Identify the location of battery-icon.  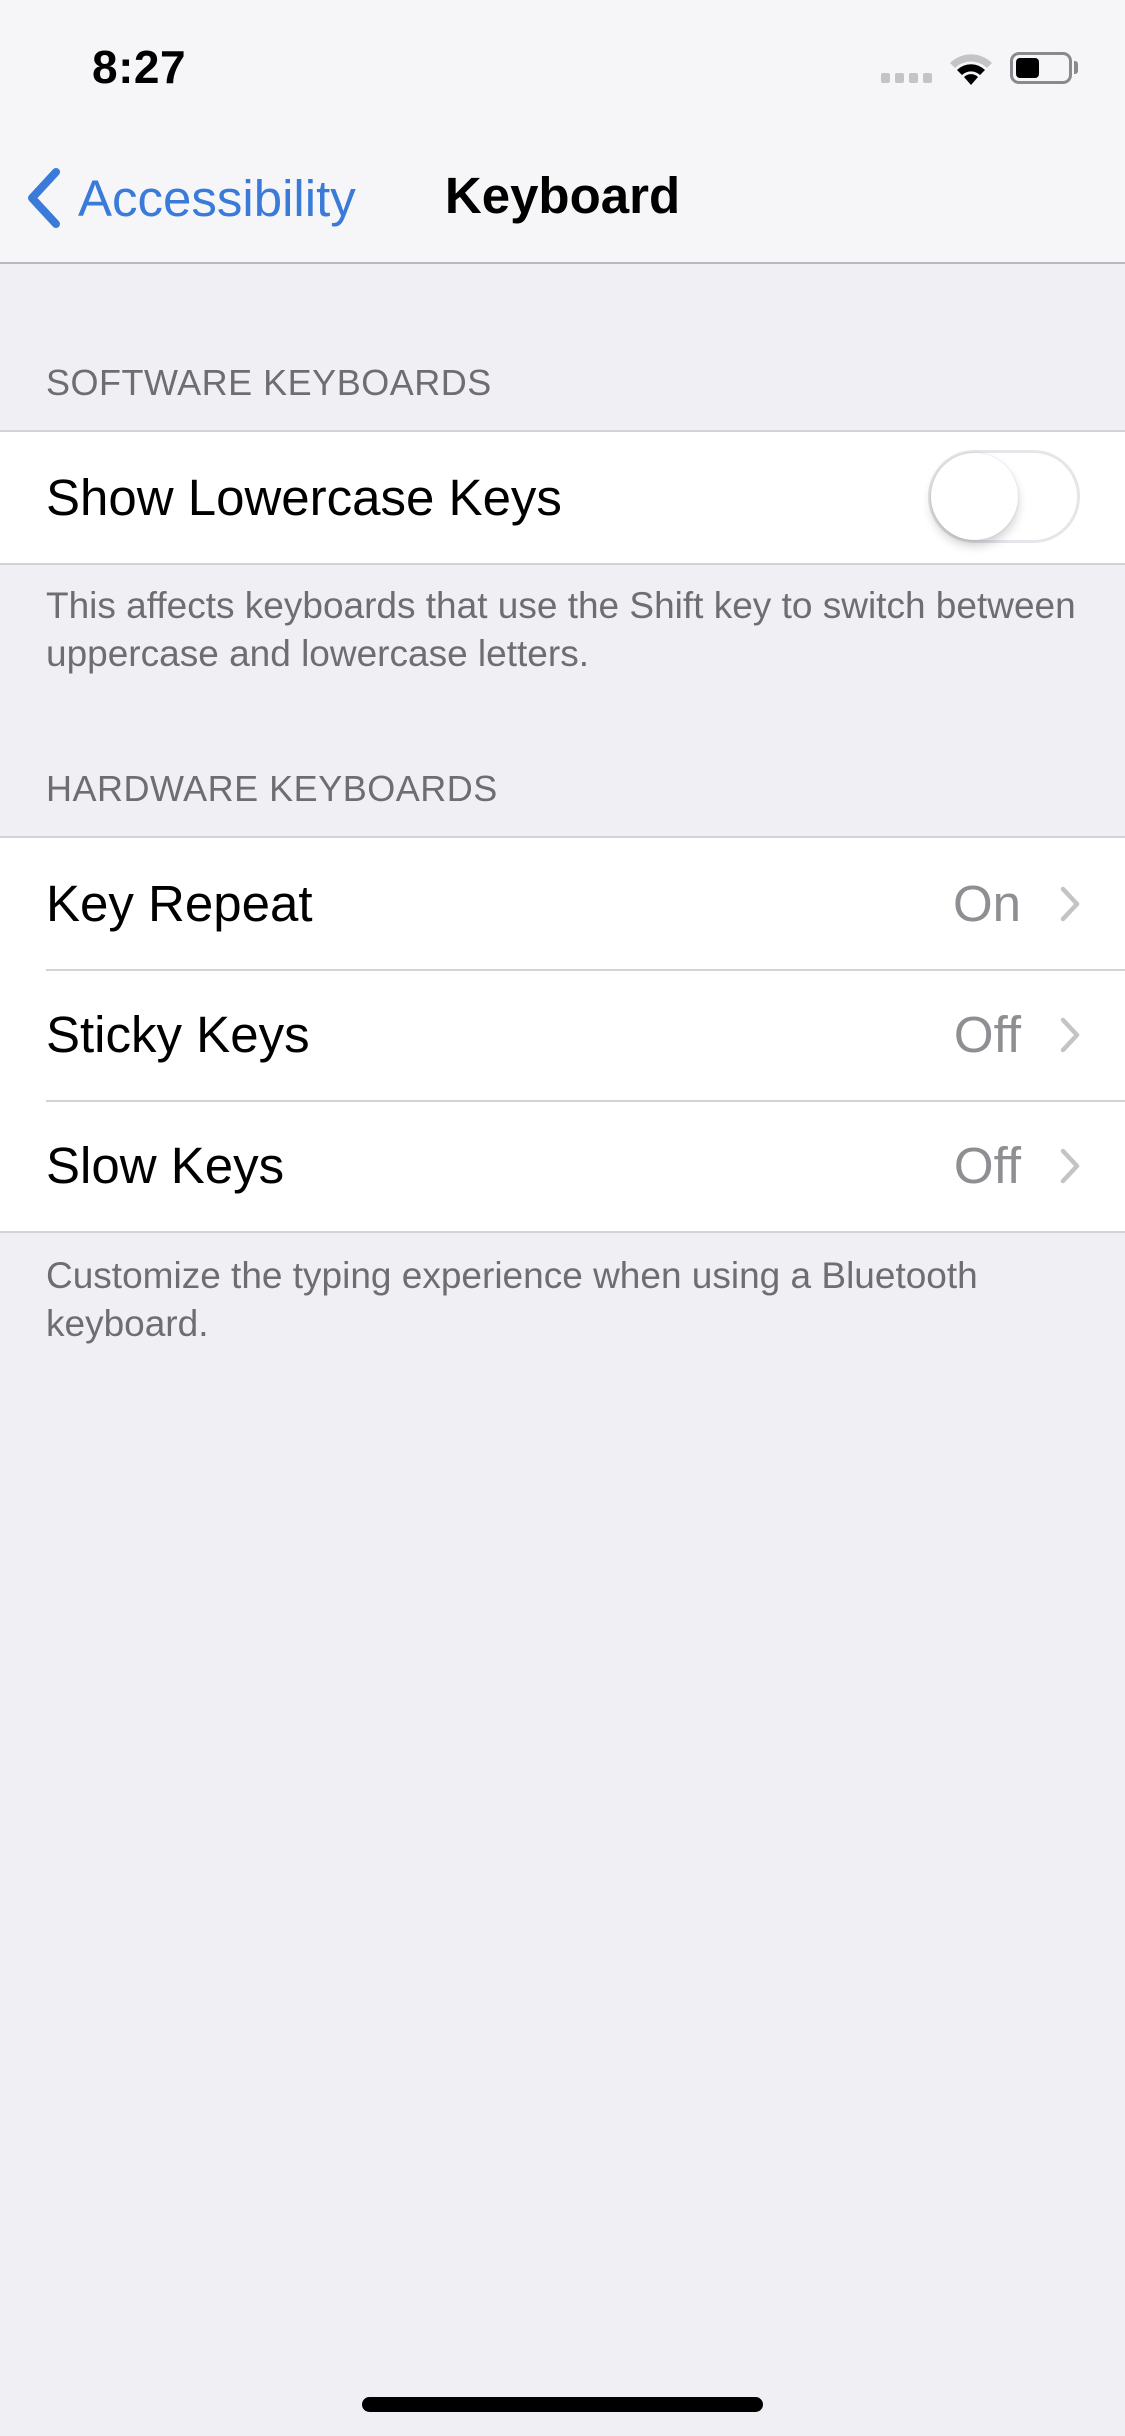
(1041, 68).